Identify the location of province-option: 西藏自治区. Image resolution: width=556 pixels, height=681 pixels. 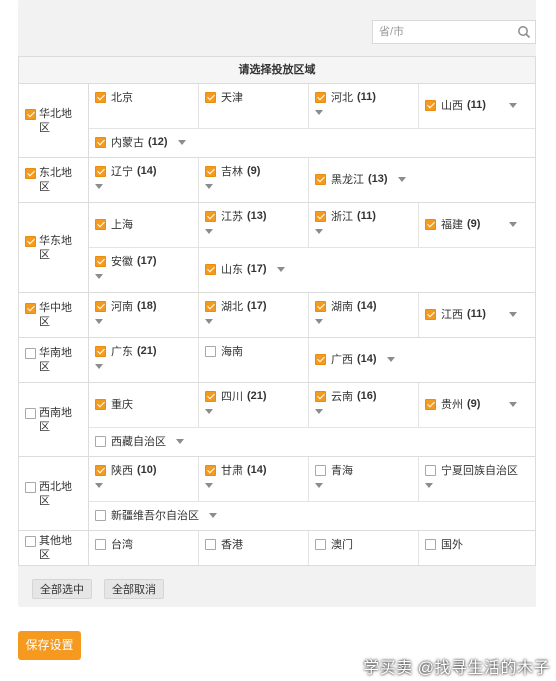
(312, 441).